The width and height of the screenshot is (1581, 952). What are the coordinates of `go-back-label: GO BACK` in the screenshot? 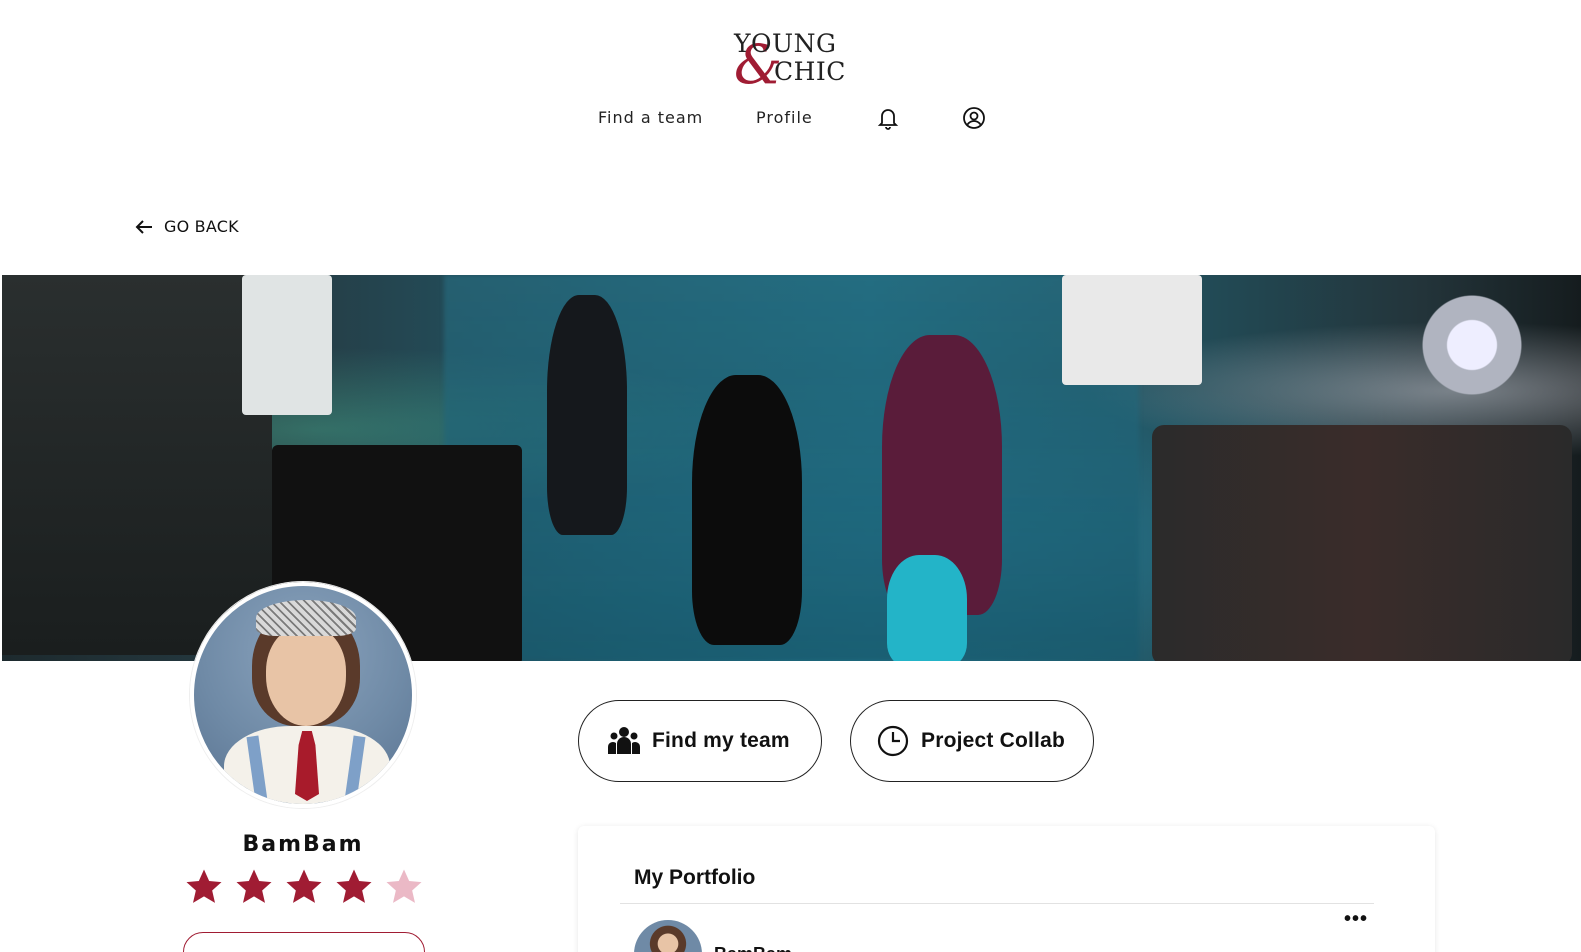 It's located at (201, 226).